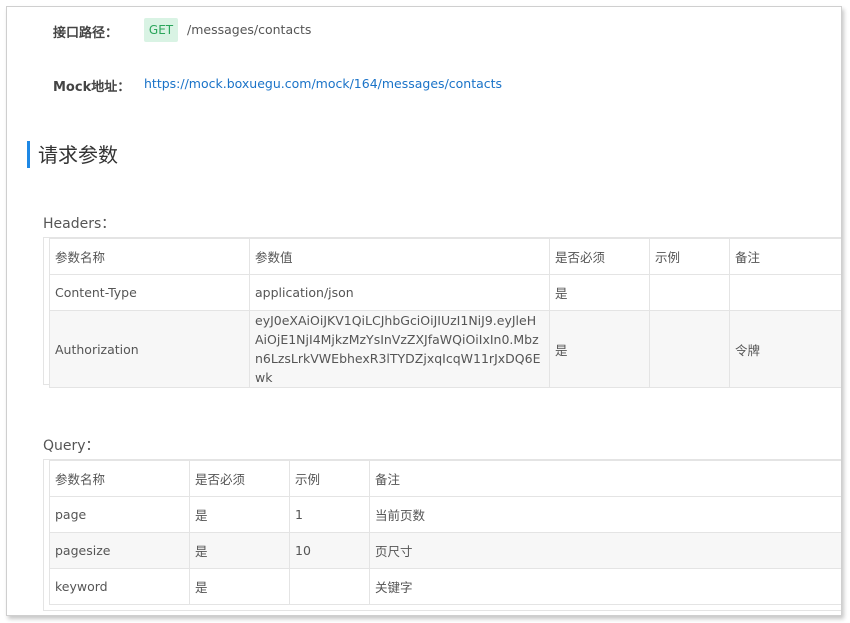  I want to click on param-value: application/json, so click(399, 292).